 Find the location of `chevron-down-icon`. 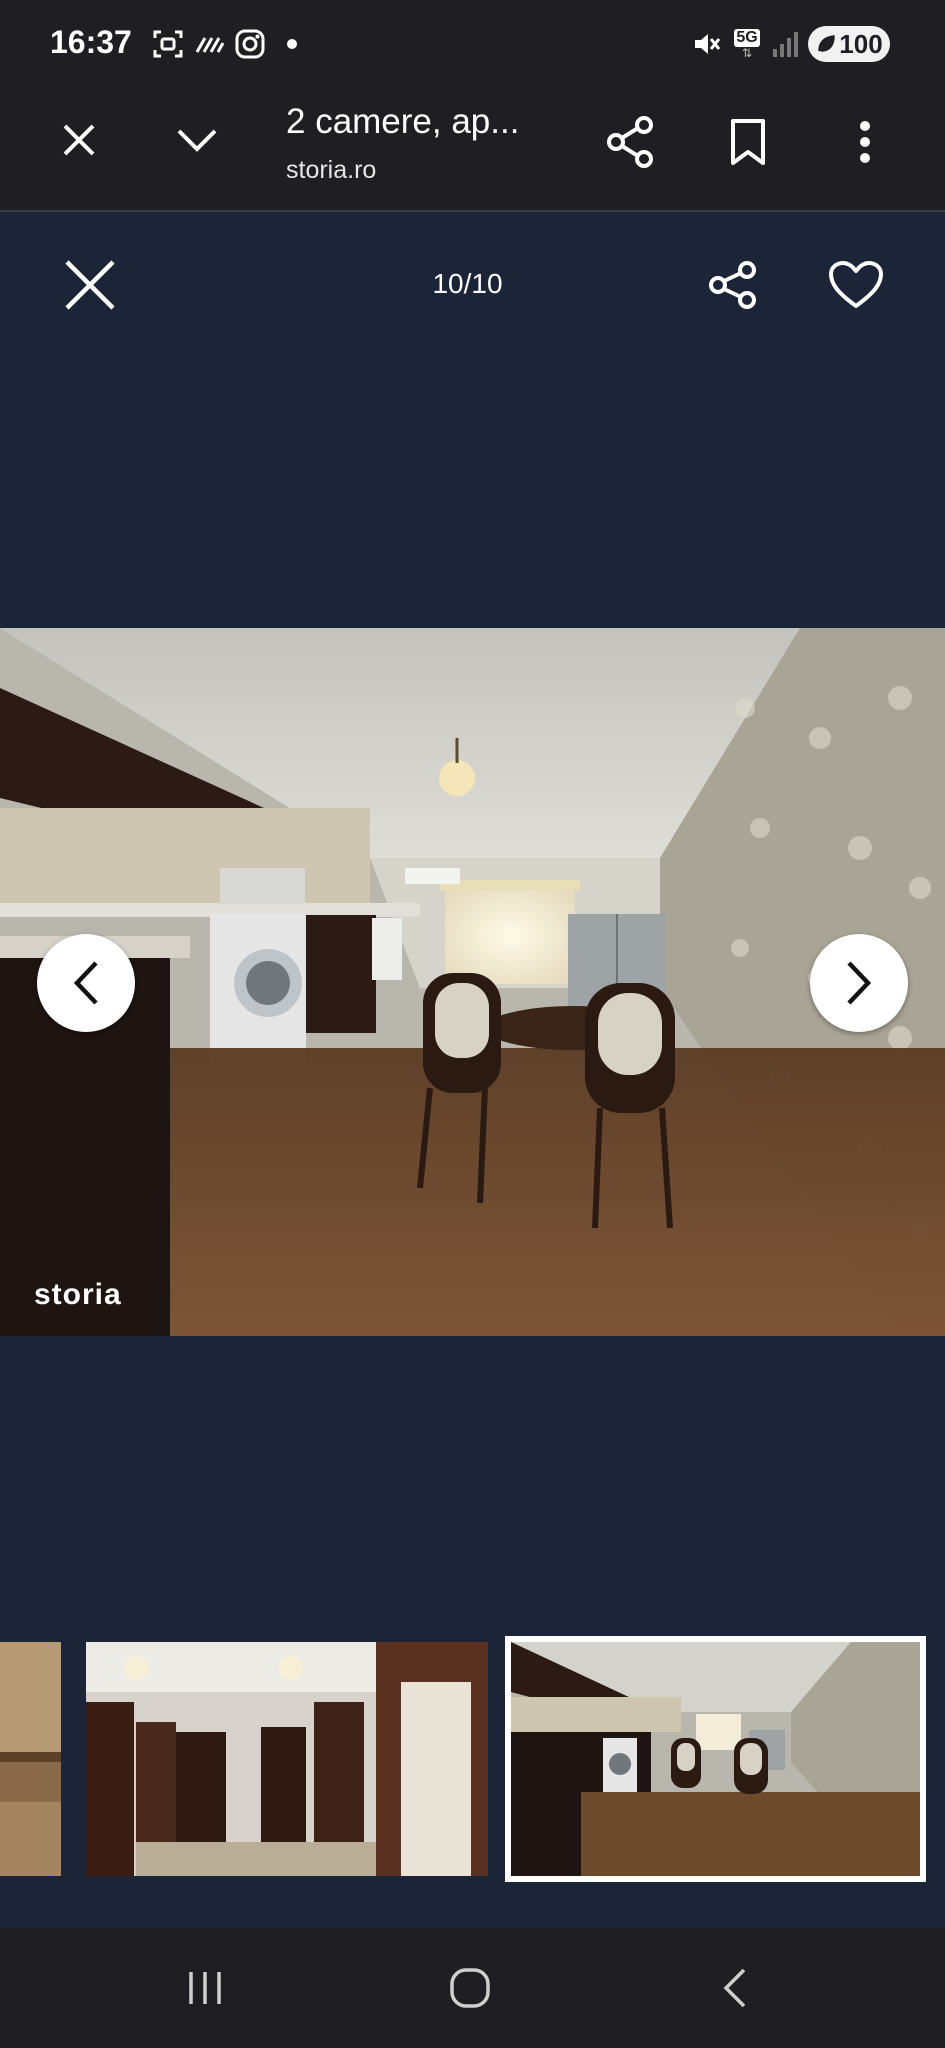

chevron-down-icon is located at coordinates (197, 140).